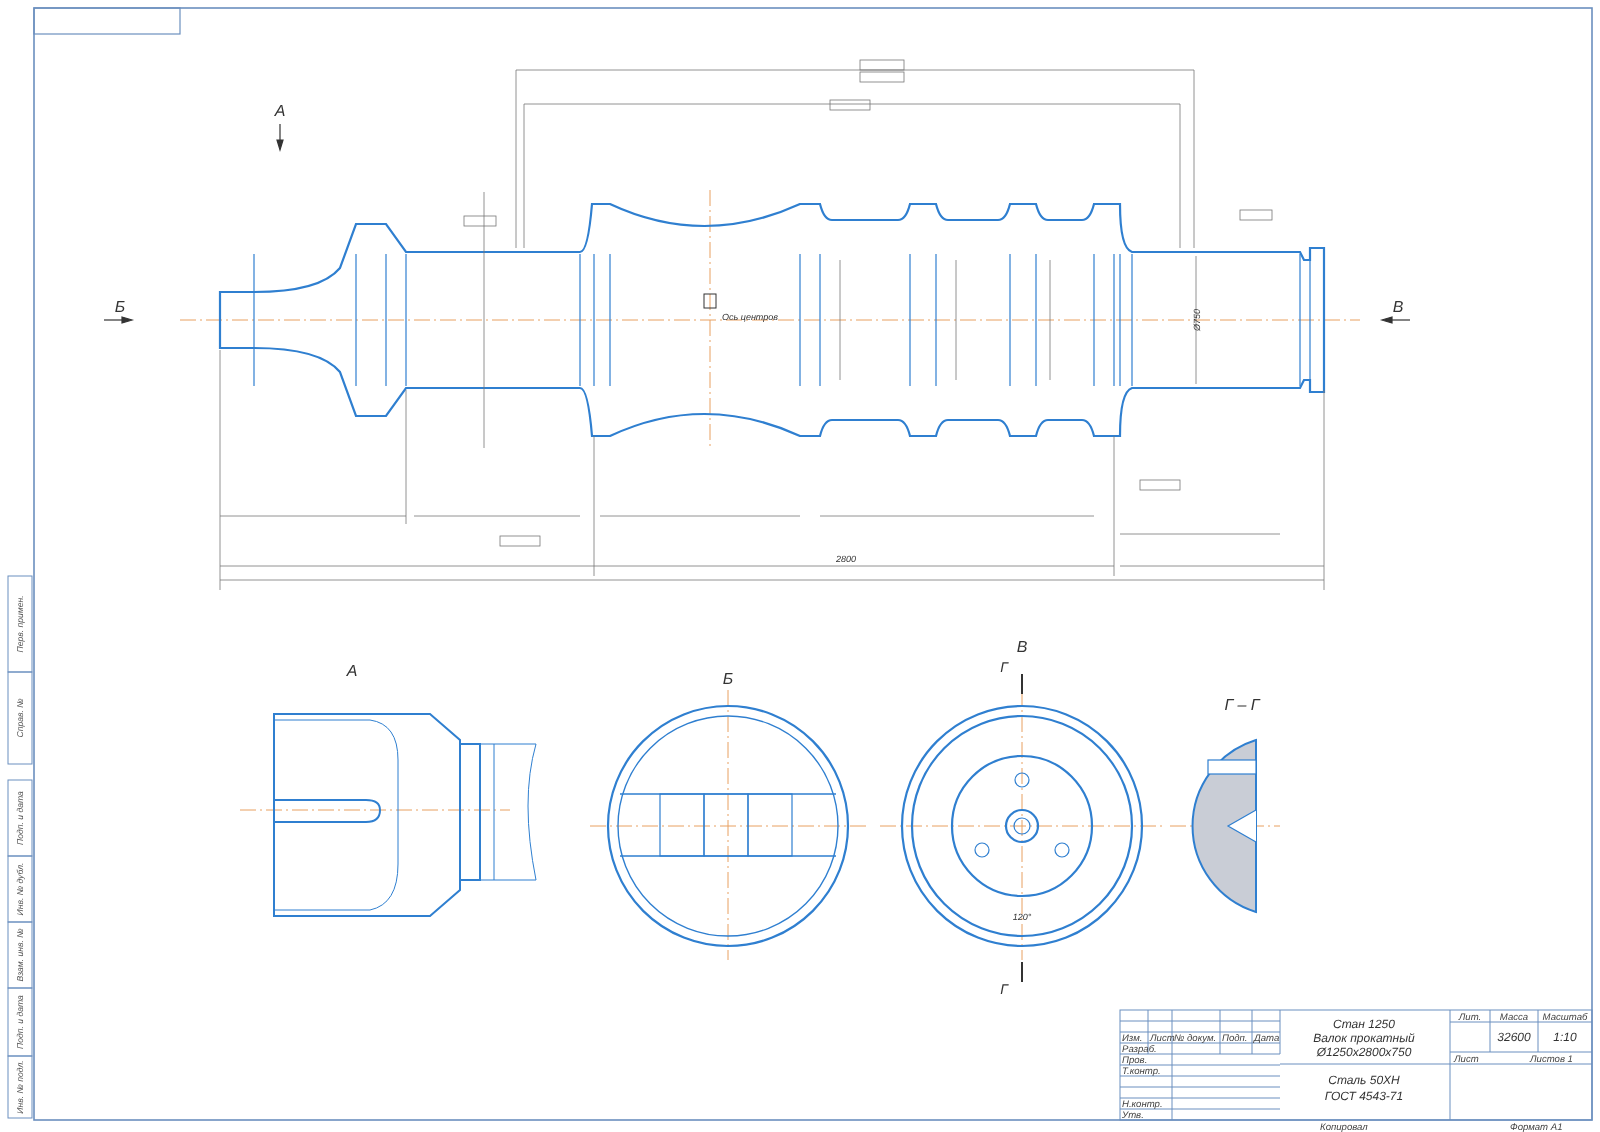  I want to click on view-title: Б, so click(728, 679).